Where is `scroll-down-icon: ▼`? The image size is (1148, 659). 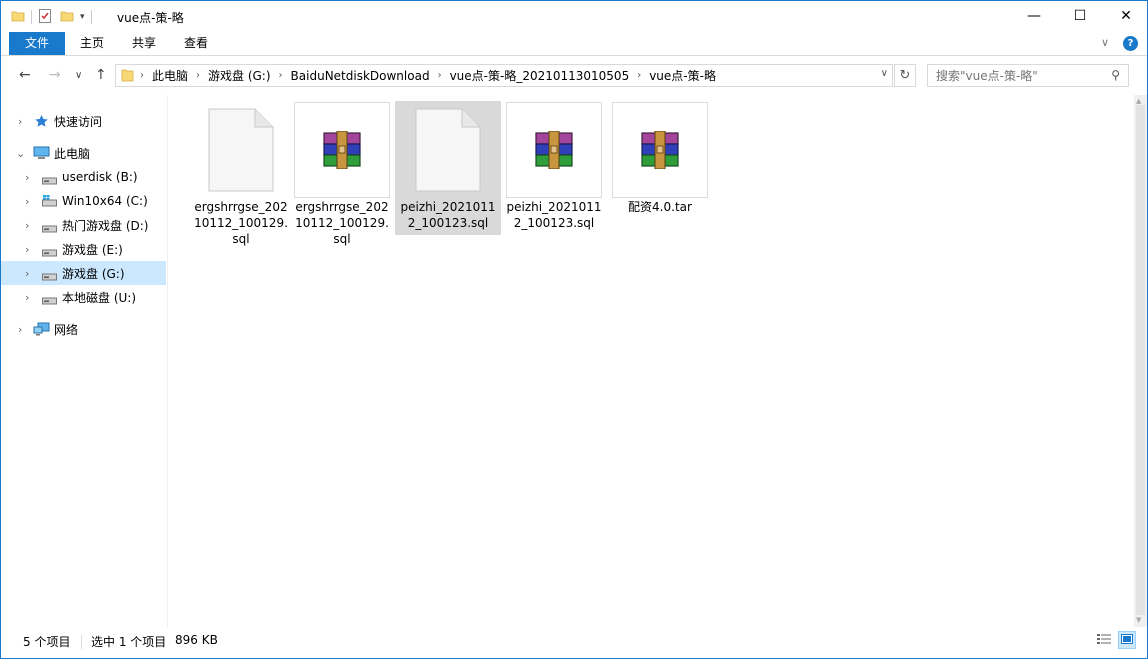
scroll-down-icon: ▼ is located at coordinates (1138, 620).